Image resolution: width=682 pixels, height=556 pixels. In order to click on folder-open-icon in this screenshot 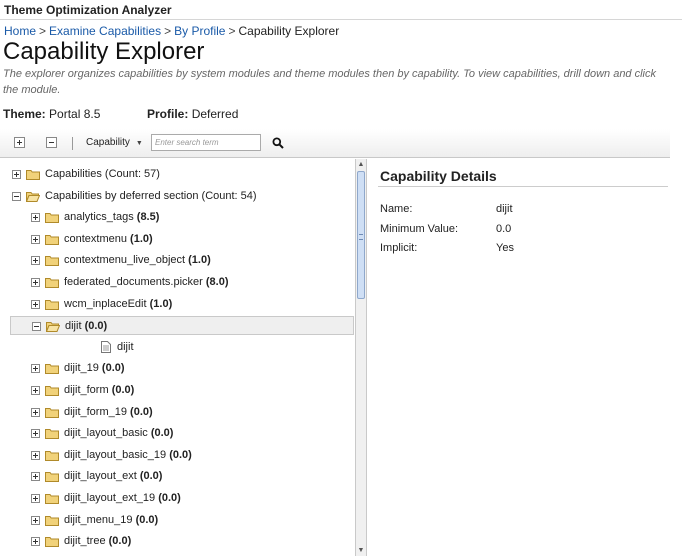, I will do `click(33, 196)`.